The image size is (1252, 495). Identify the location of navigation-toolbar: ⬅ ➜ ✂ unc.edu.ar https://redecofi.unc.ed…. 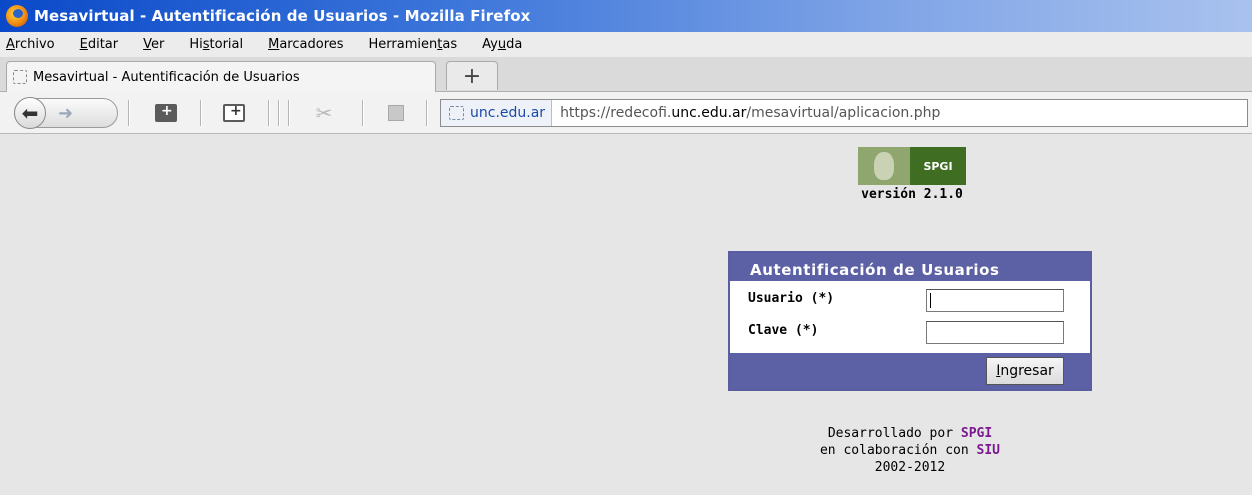
(626, 113).